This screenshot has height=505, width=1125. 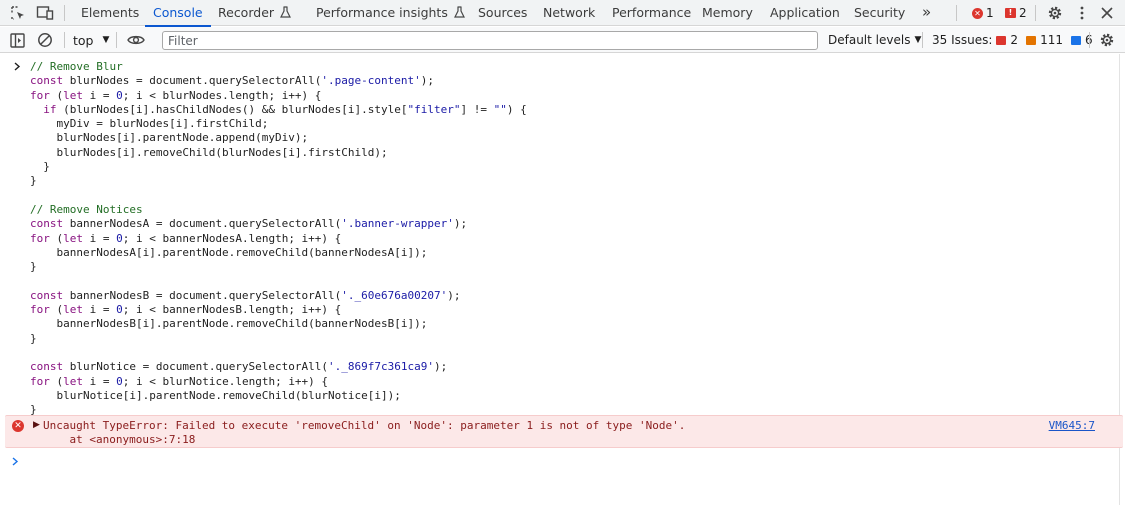 What do you see at coordinates (381, 367) in the screenshot?
I see `code-token: '._869f7c361ca9'` at bounding box center [381, 367].